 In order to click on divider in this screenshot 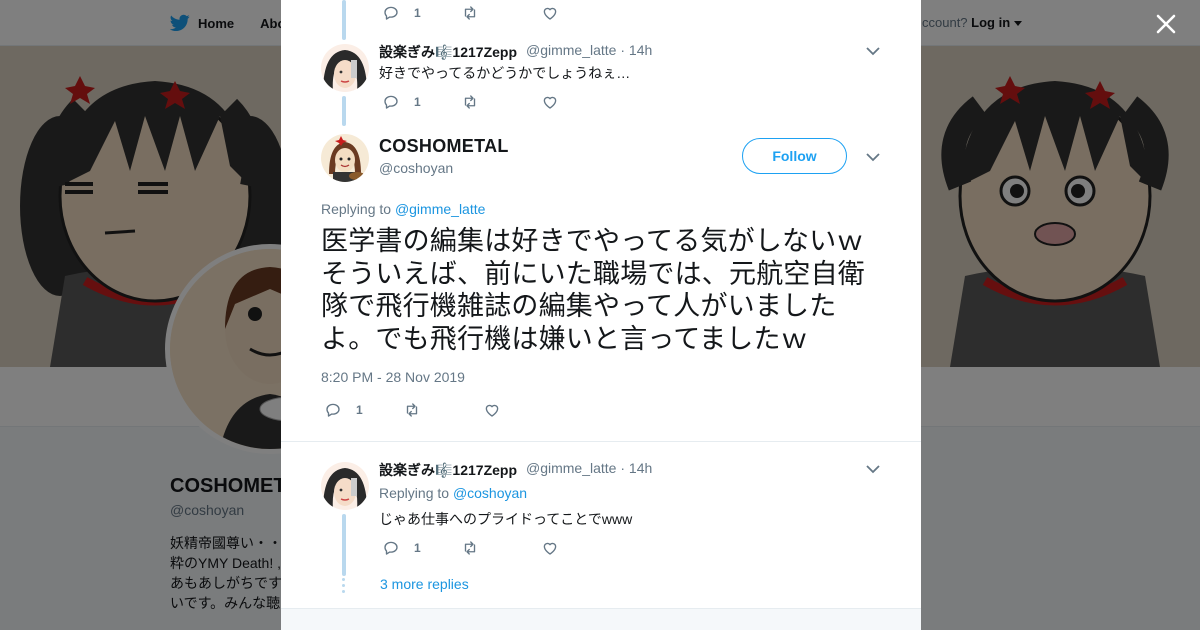, I will do `click(601, 441)`.